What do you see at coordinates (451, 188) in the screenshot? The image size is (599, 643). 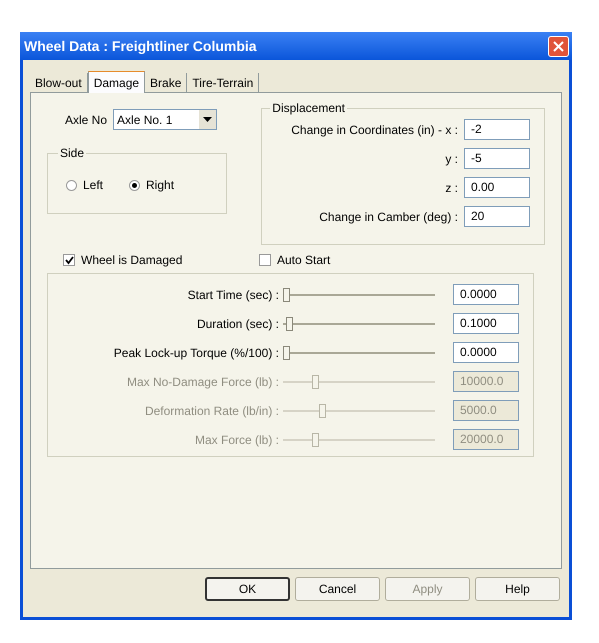 I see `field-label: z :` at bounding box center [451, 188].